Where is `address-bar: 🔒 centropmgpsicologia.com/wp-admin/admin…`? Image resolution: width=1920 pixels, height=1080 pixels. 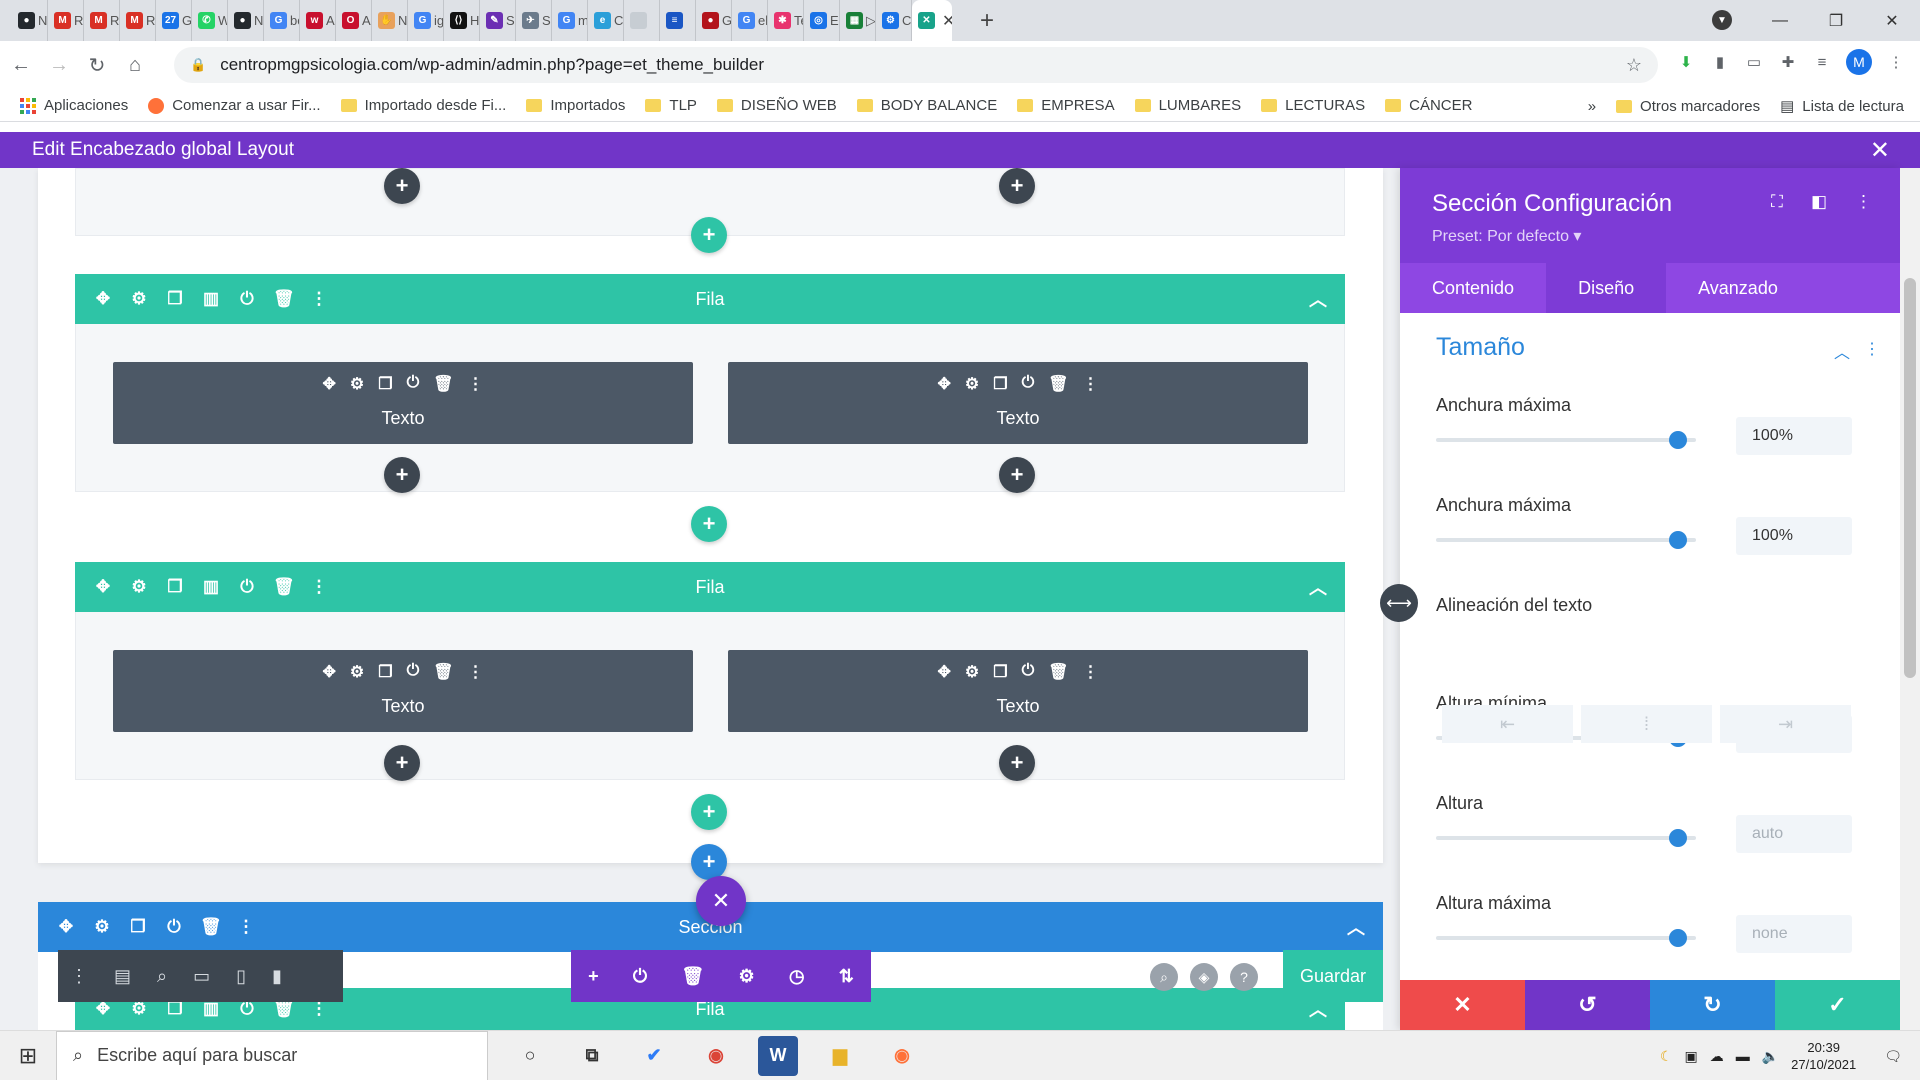 address-bar: 🔒 centropmgpsicologia.com/wp-admin/admin… is located at coordinates (916, 65).